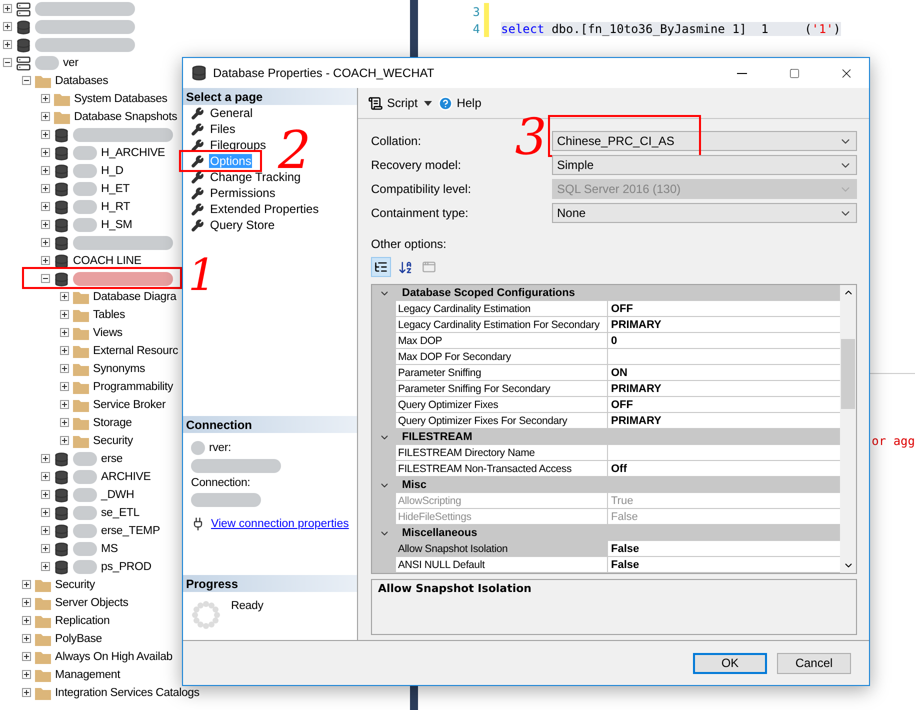 This screenshot has width=915, height=710. What do you see at coordinates (112, 423) in the screenshot?
I see `tree-item: Storage` at bounding box center [112, 423].